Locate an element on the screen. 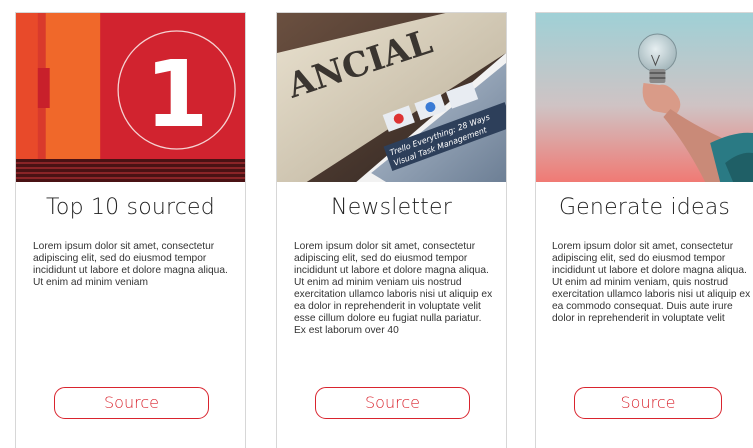  card-title: Top 10 sourced is located at coordinates (130, 207).